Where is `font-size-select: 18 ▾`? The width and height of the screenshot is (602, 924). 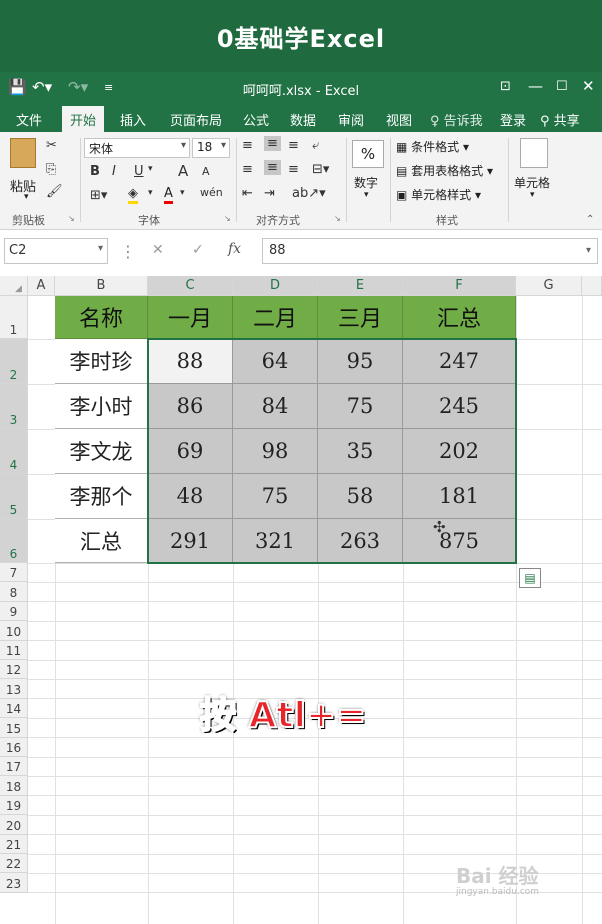
font-size-select: 18 ▾ is located at coordinates (211, 148).